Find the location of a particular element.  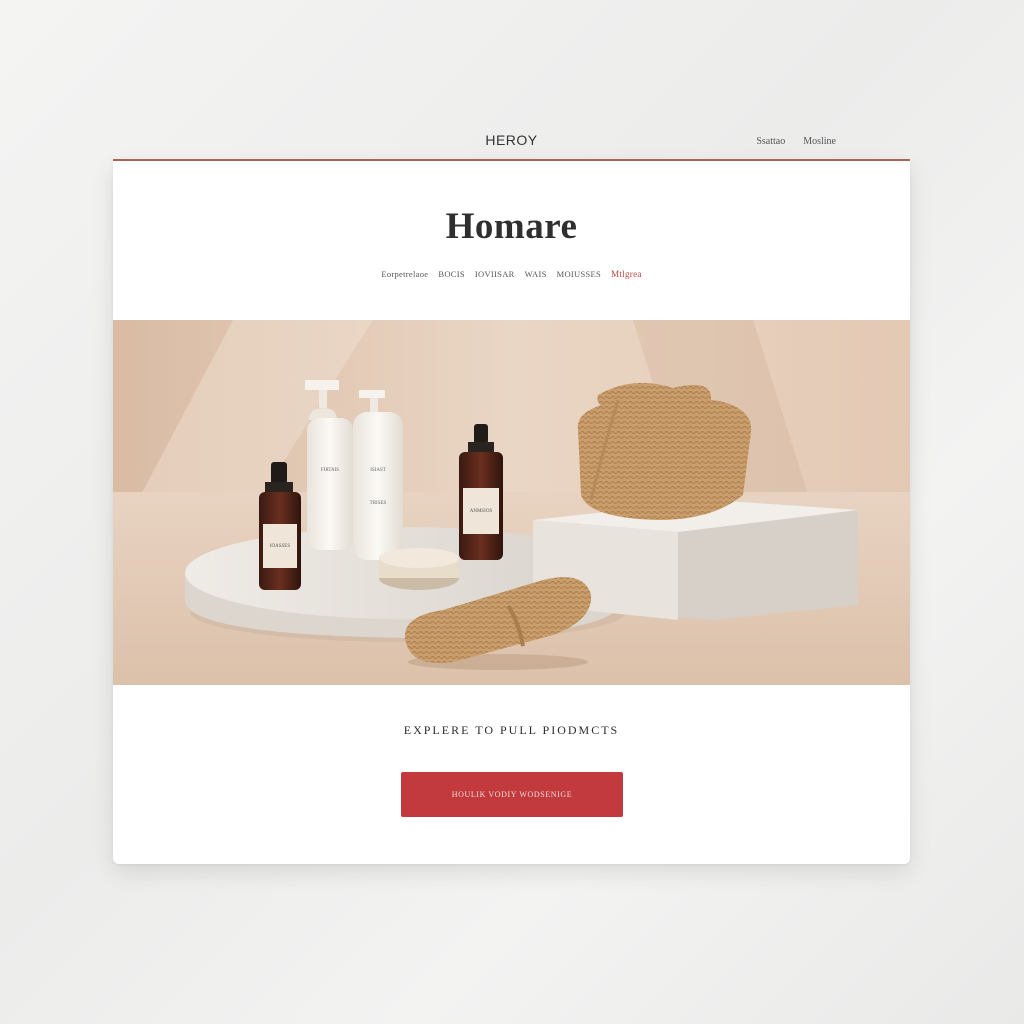

page-title: Homare is located at coordinates (511, 226).